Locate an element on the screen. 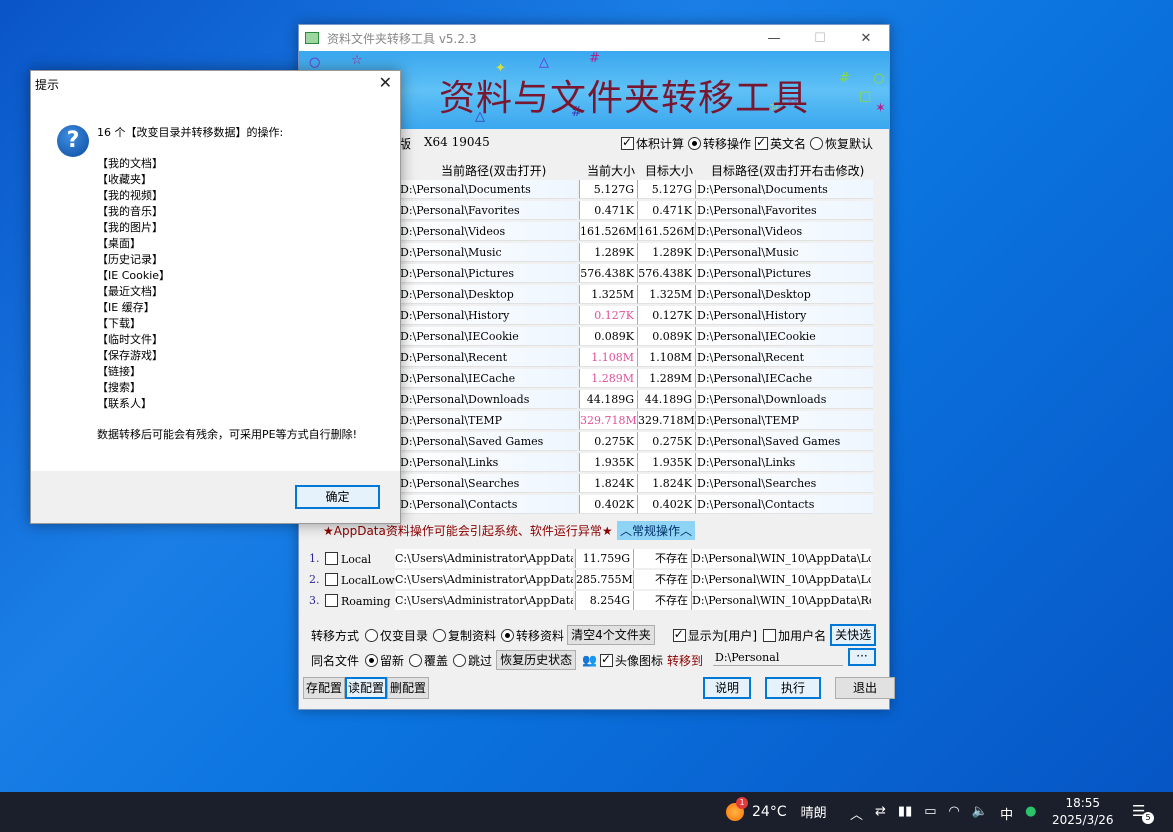  current-size-cell: 1.935K is located at coordinates (608, 462).